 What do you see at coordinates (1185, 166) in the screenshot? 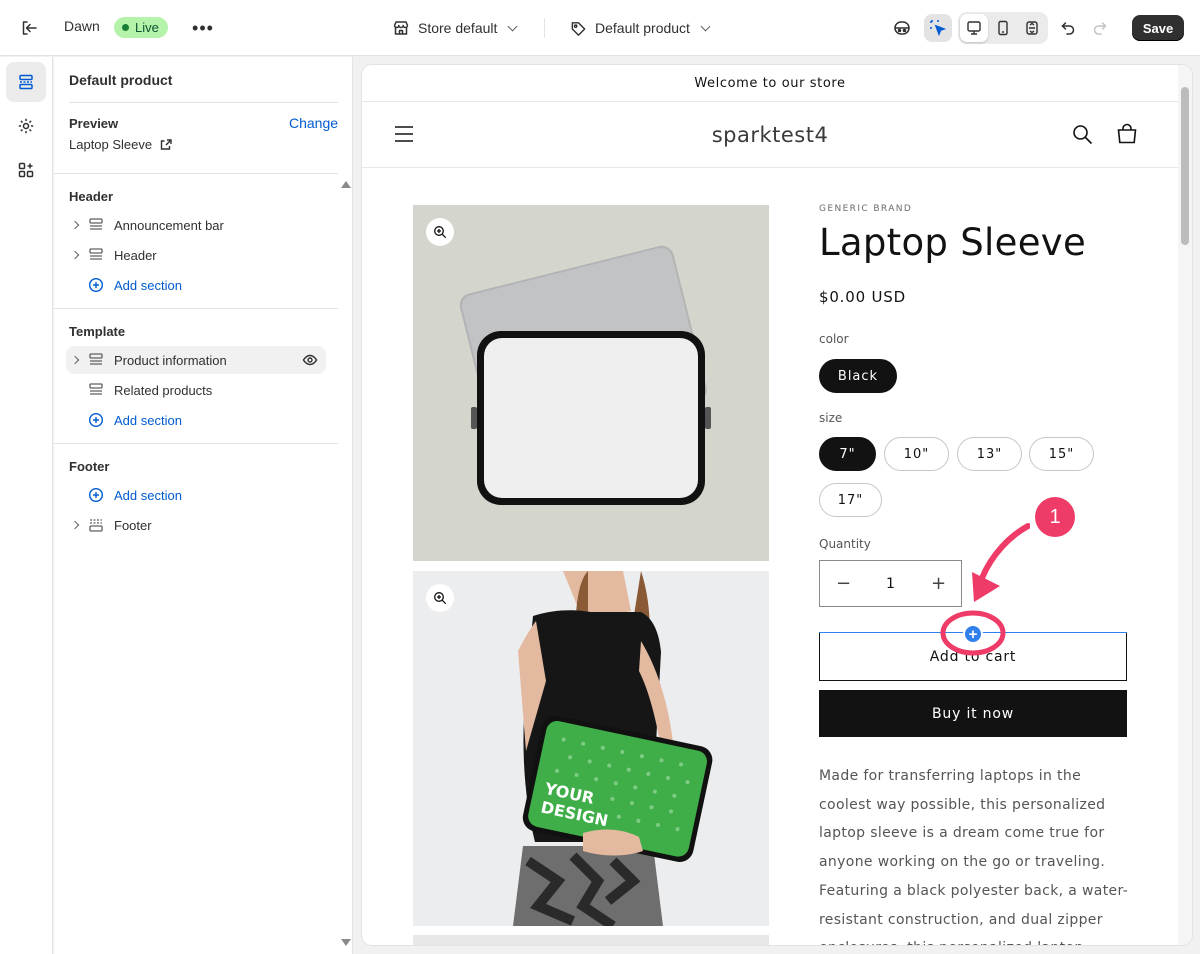
I see `preview-scrollbar-thumb` at bounding box center [1185, 166].